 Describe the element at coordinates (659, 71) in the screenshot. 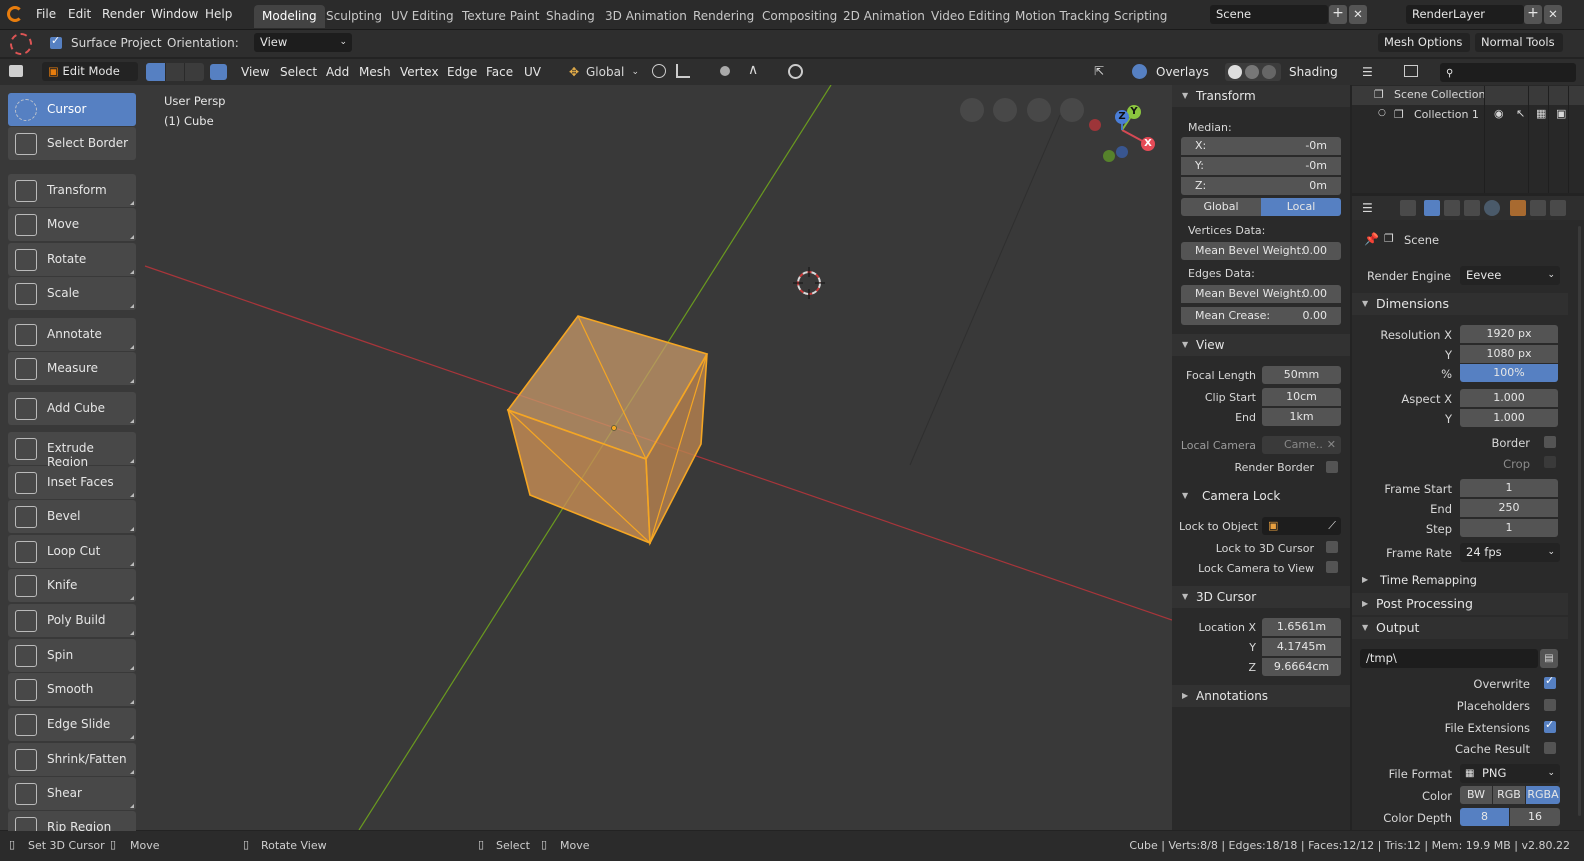

I see `pivot-point-icon` at that location.